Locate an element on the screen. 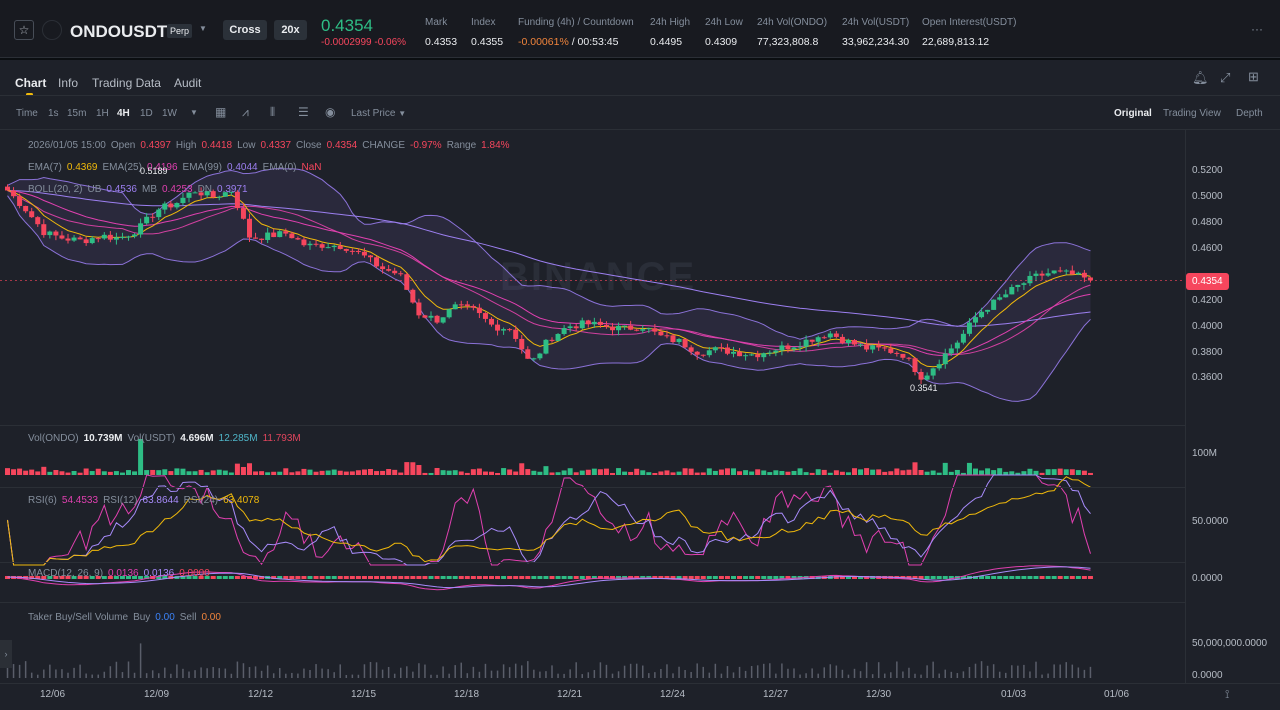  indicator-icon: ⩘ is located at coordinates (245, 112).